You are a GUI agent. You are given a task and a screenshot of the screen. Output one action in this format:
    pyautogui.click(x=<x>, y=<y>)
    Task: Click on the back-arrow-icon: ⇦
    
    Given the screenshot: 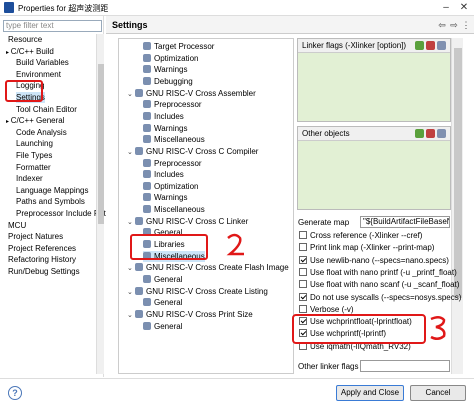 What is the action you would take?
    pyautogui.click(x=442, y=25)
    